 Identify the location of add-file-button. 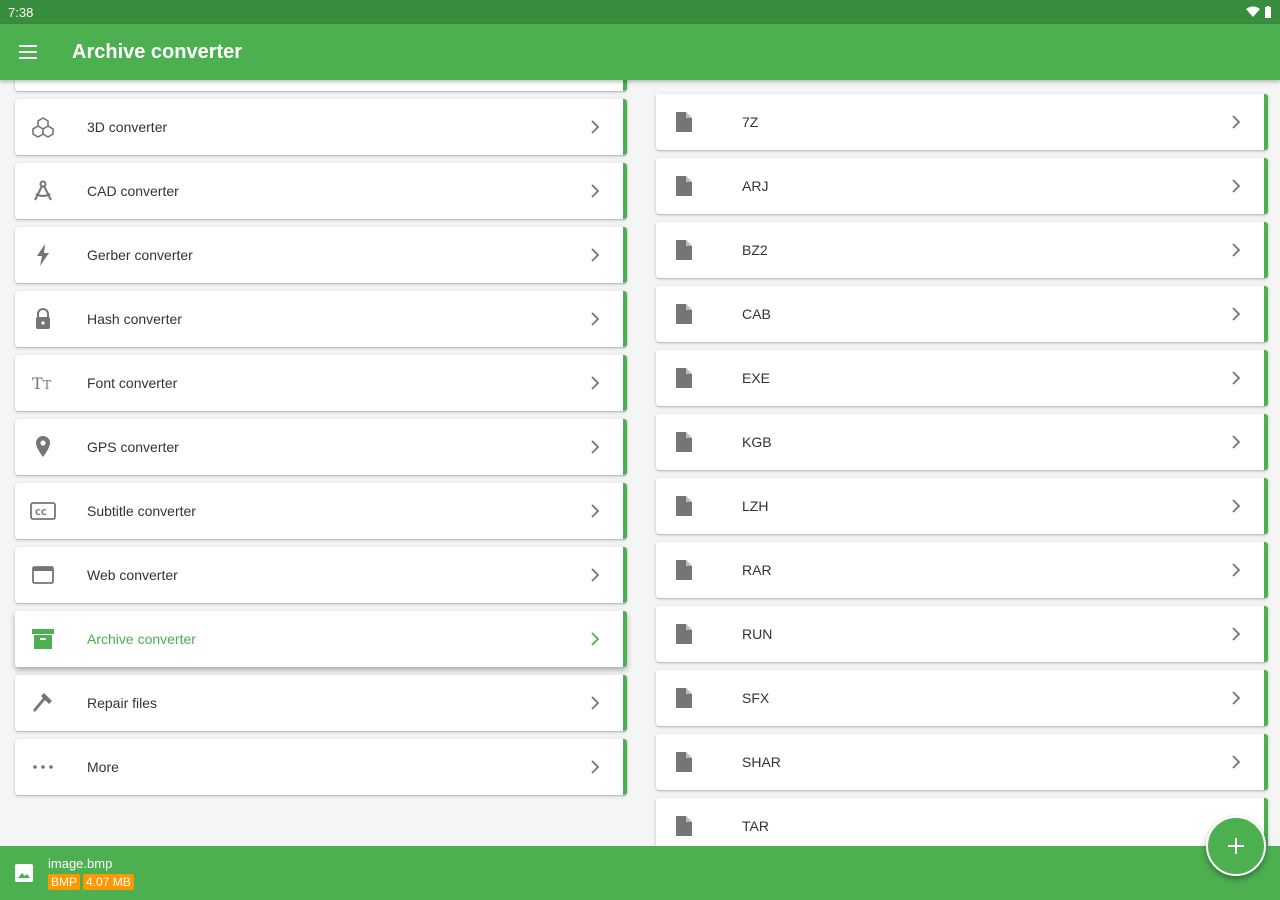
(1236, 846).